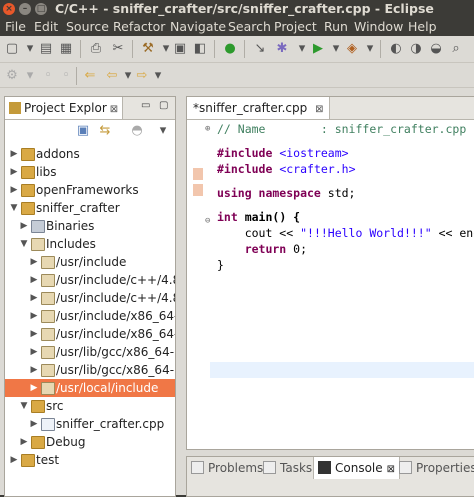 The width and height of the screenshot is (474, 497). I want to click on tree-item-sniffer-crafter: ▼ sniffer_crafter, so click(90, 208).